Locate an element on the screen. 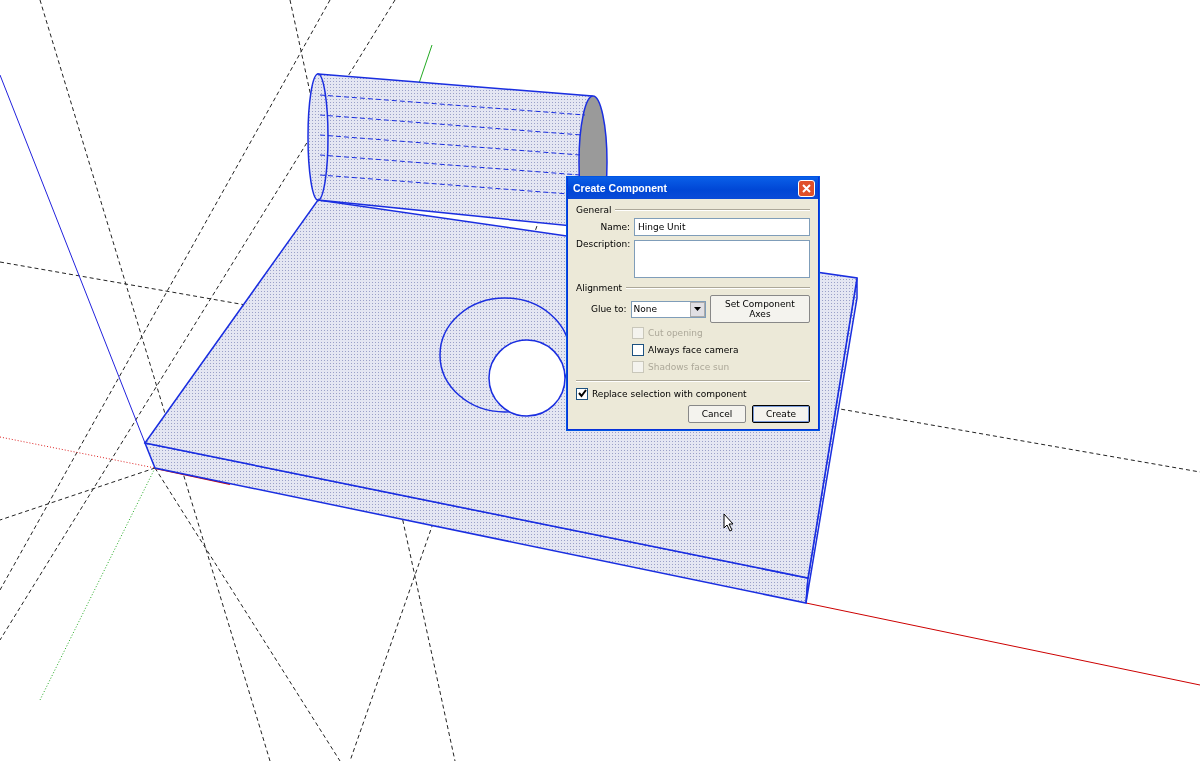  field-label: Description: is located at coordinates (603, 244).